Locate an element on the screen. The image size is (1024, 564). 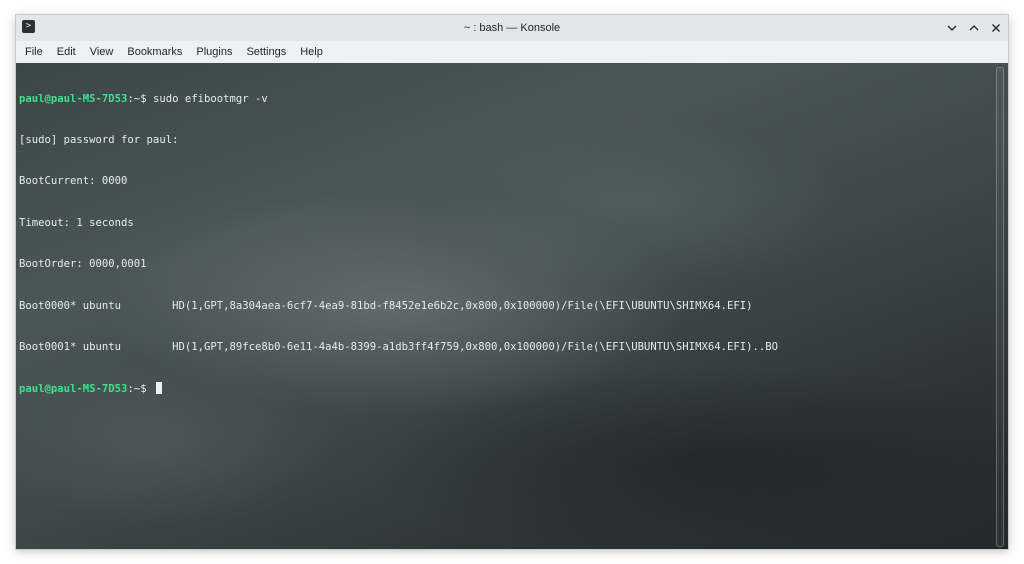
terminal-icon: > is located at coordinates (28, 26).